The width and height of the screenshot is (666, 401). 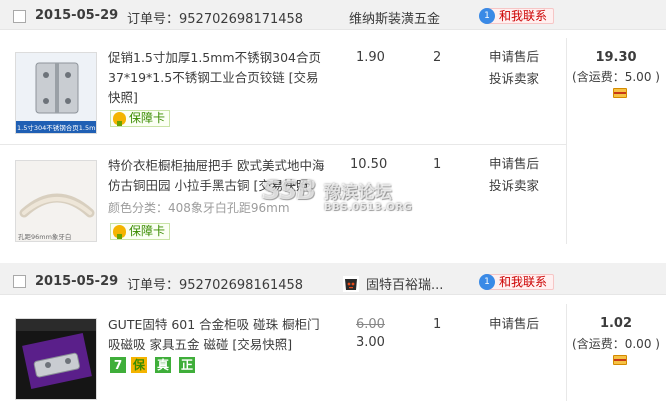 I want to click on shipping-fee: (含运费：0.00 ), so click(x=616, y=344).